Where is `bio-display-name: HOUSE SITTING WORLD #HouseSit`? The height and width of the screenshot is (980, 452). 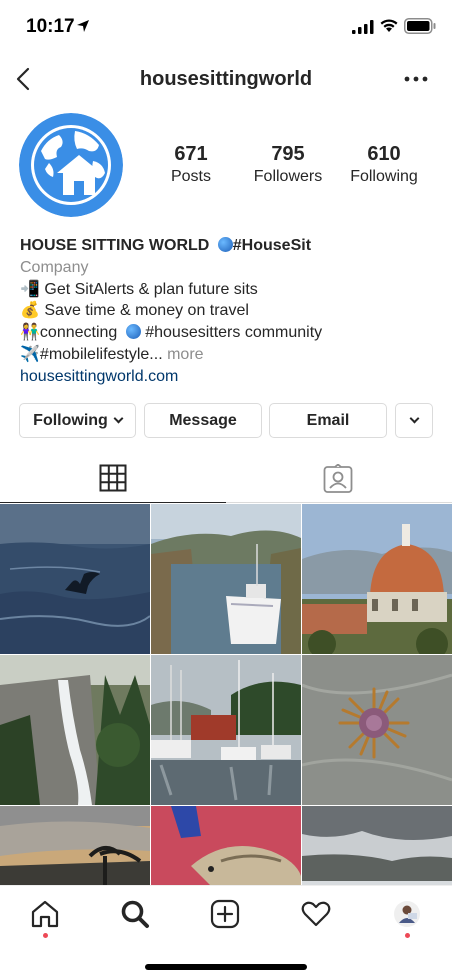
bio-display-name: HOUSE SITTING WORLD #HouseSit is located at coordinates (230, 246).